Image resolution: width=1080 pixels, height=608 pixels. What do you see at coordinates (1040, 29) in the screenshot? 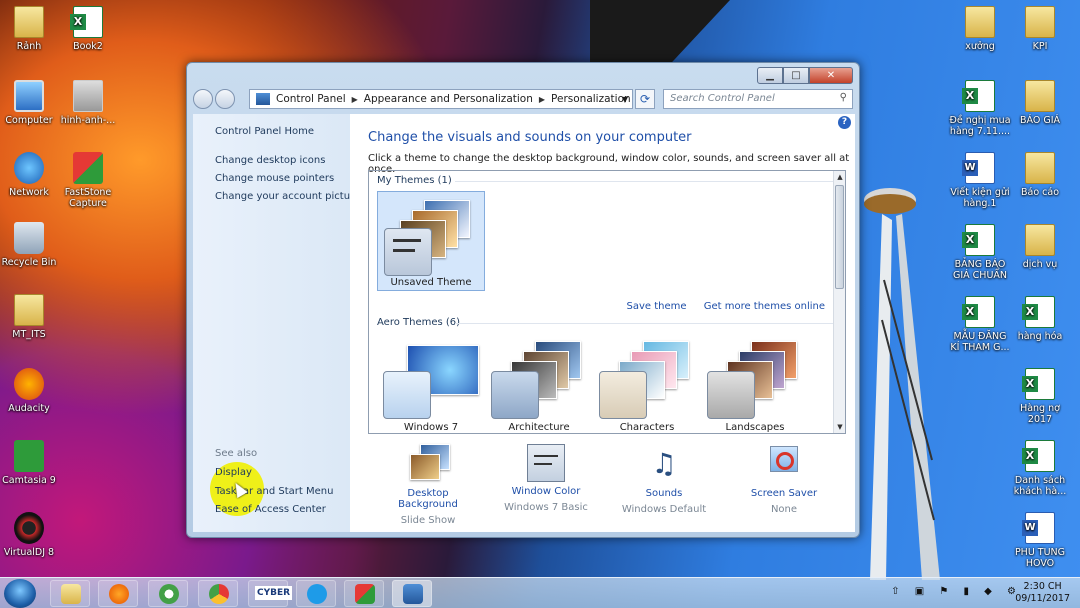
I see `desktop-icon-item: KPI` at bounding box center [1040, 29].